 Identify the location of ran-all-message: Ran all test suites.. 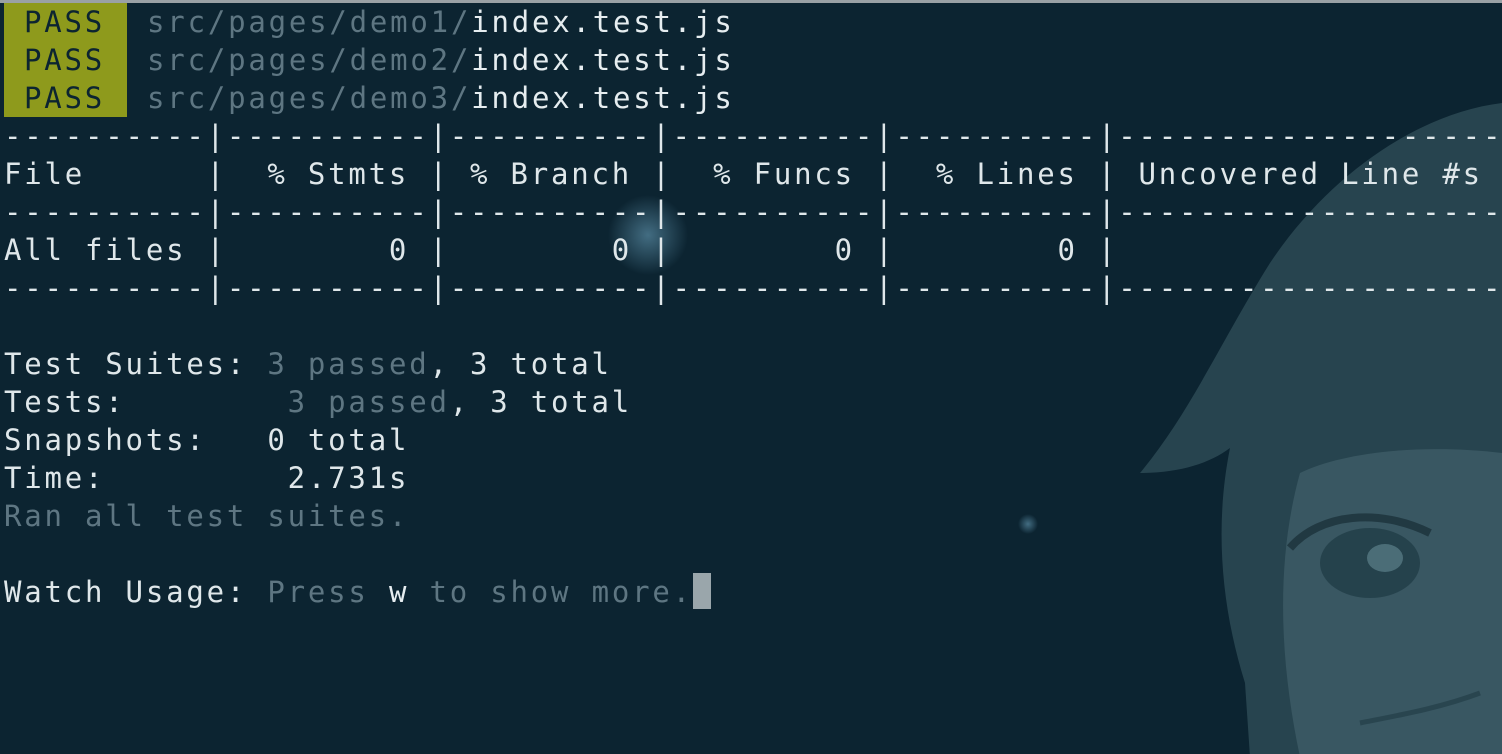
(207, 516).